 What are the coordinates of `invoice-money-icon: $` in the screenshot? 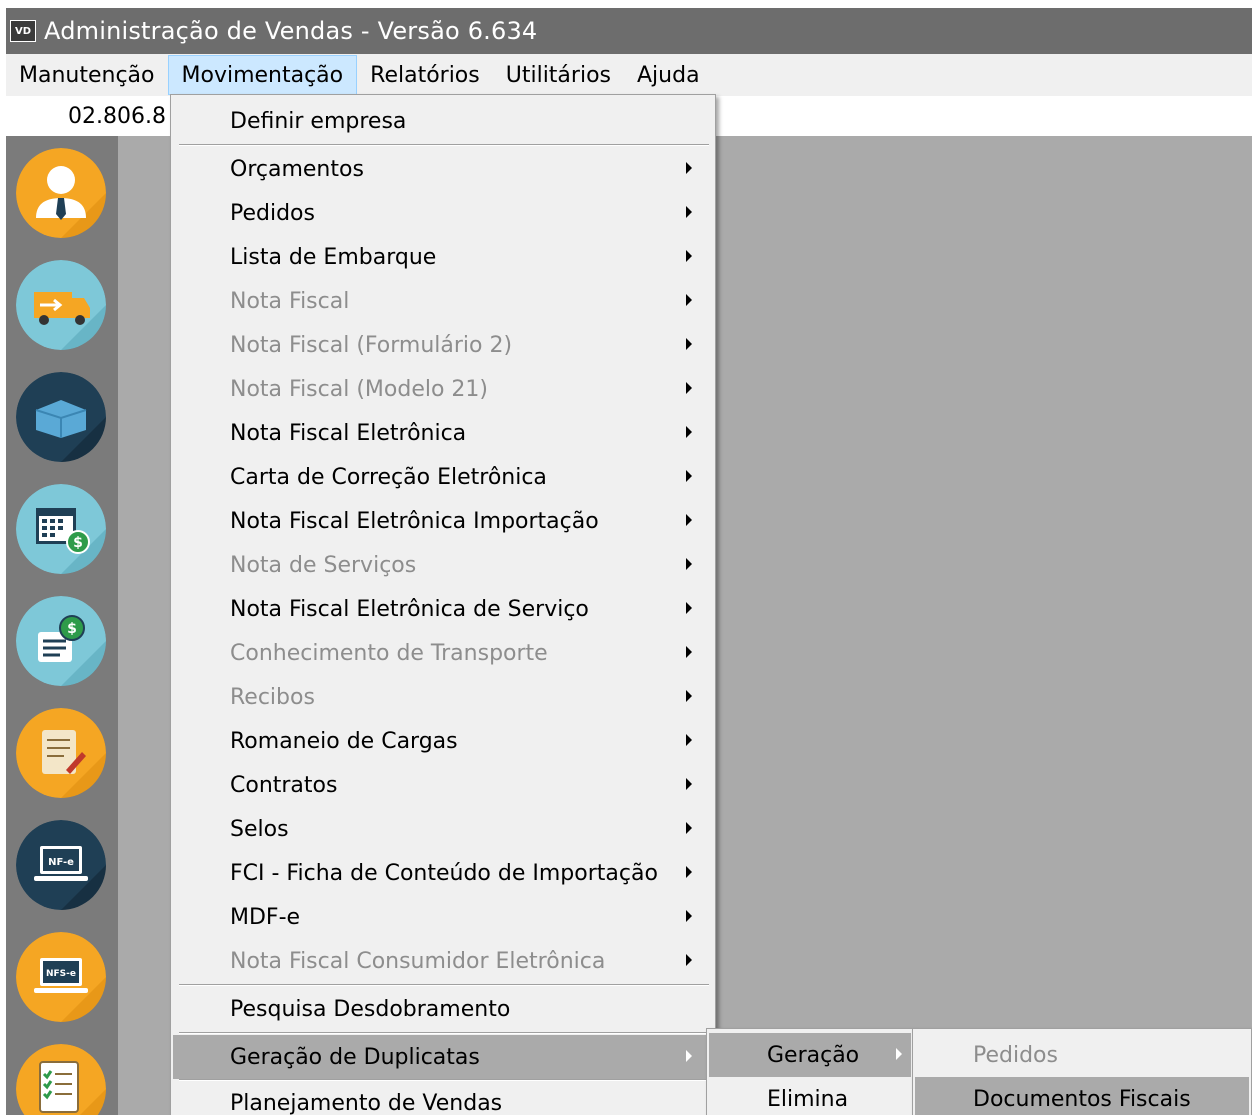 It's located at (61, 641).